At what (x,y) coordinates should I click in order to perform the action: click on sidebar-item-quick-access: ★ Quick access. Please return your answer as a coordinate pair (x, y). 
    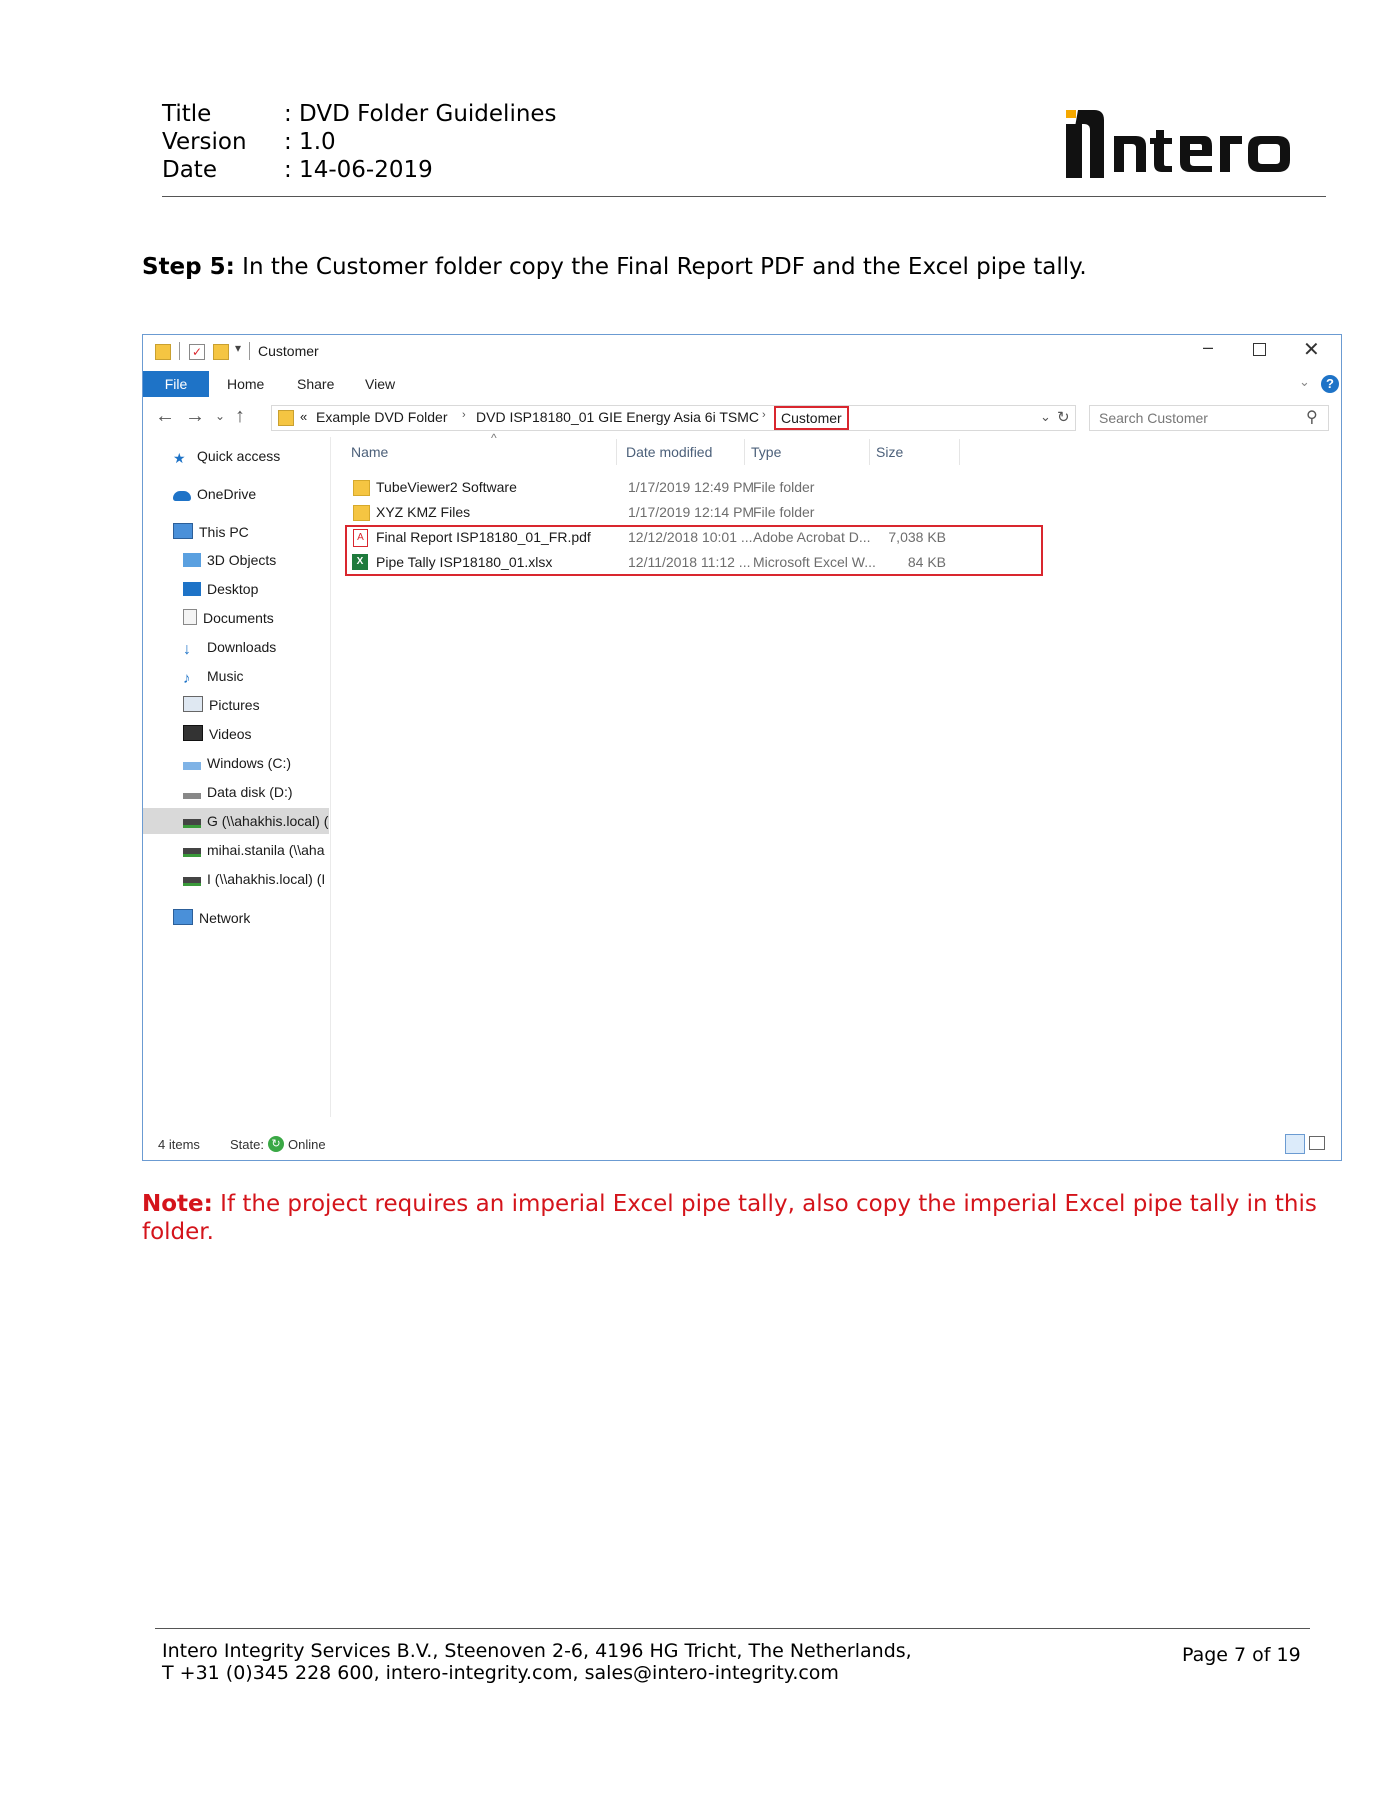
    Looking at the image, I should click on (226, 456).